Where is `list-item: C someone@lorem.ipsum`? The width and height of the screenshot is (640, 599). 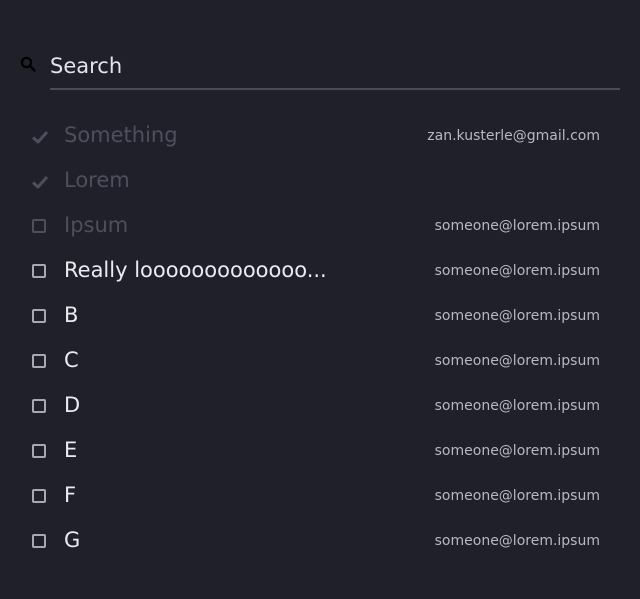 list-item: C someone@lorem.ipsum is located at coordinates (320, 362).